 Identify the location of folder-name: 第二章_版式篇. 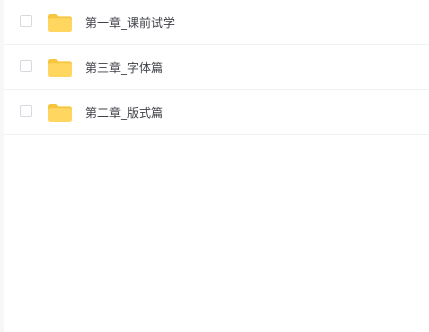
(124, 113).